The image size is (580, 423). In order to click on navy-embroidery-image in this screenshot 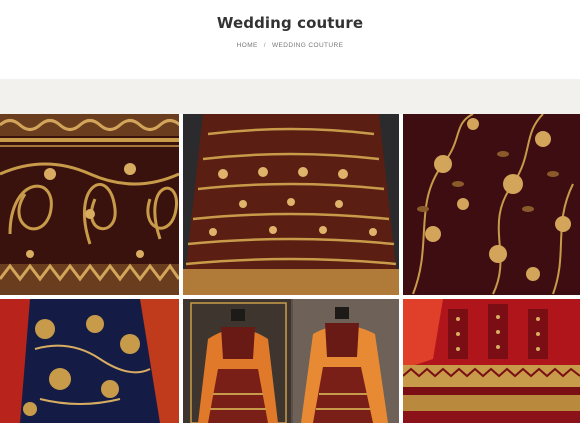, I will do `click(89, 361)`.